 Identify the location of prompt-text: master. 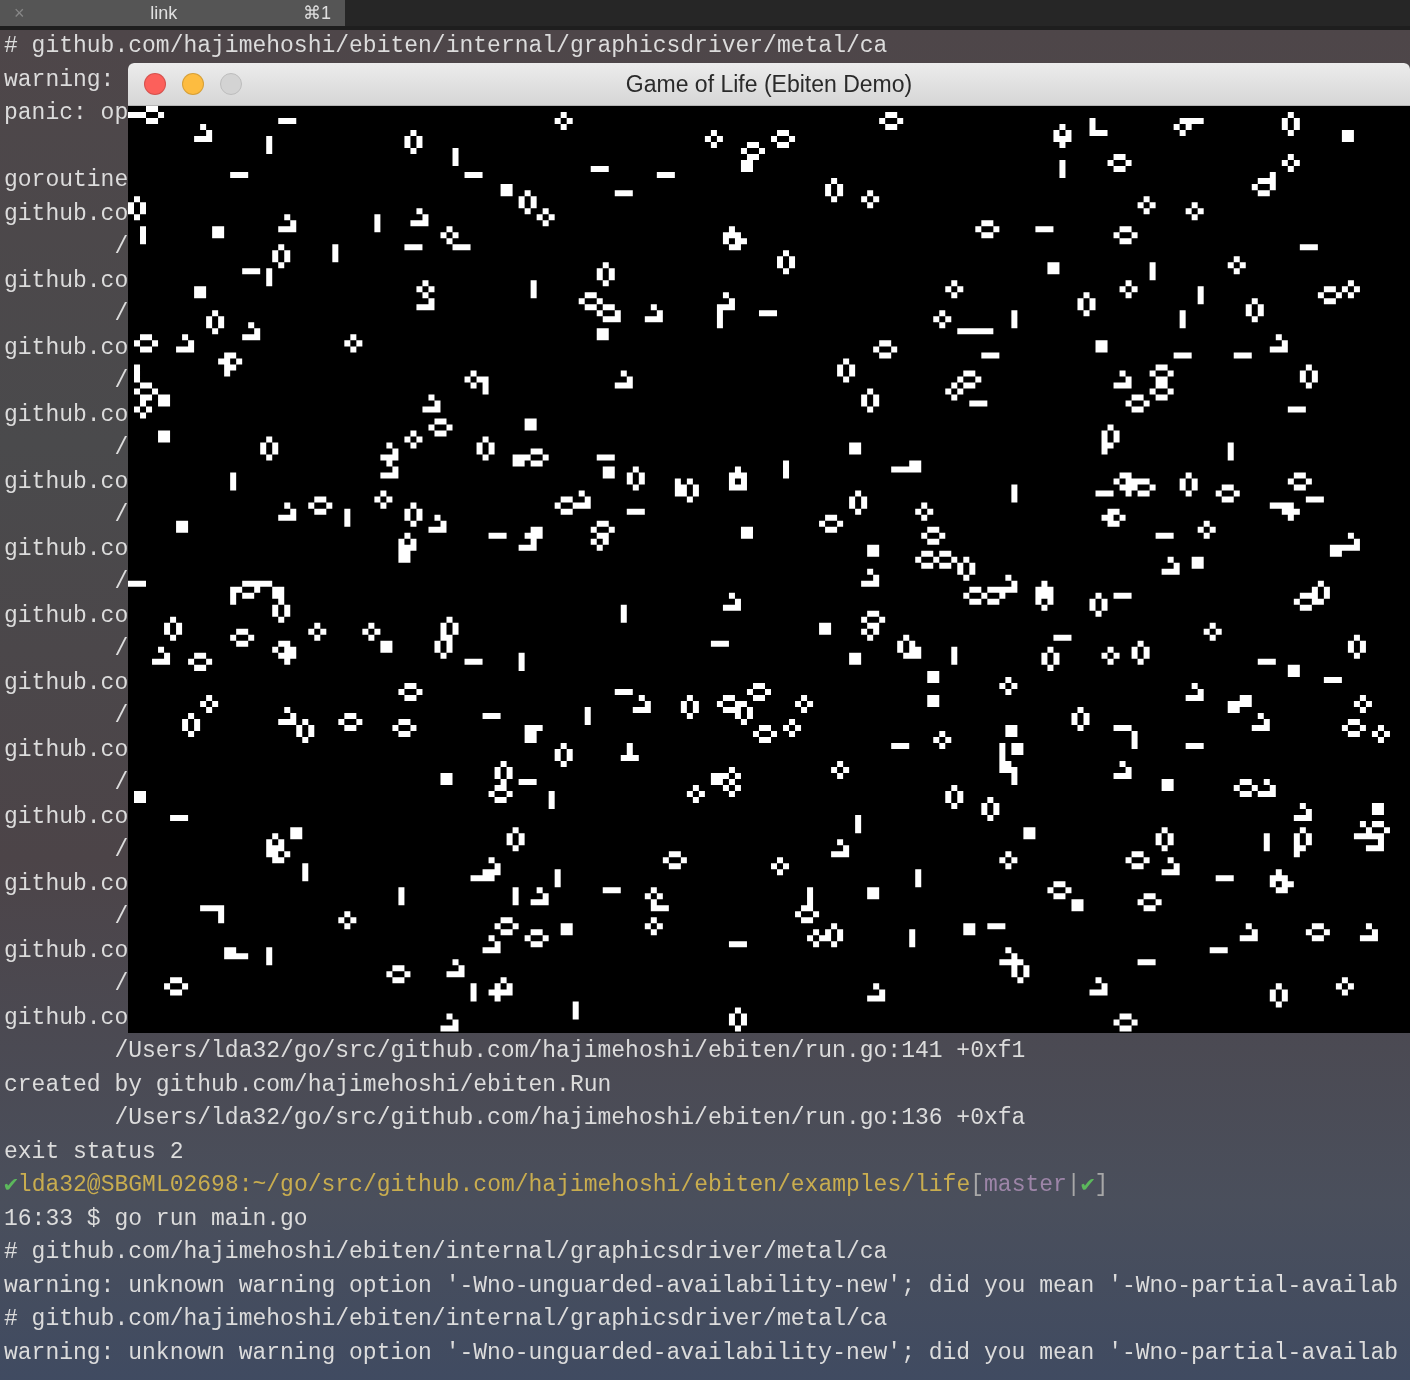
(1025, 1185).